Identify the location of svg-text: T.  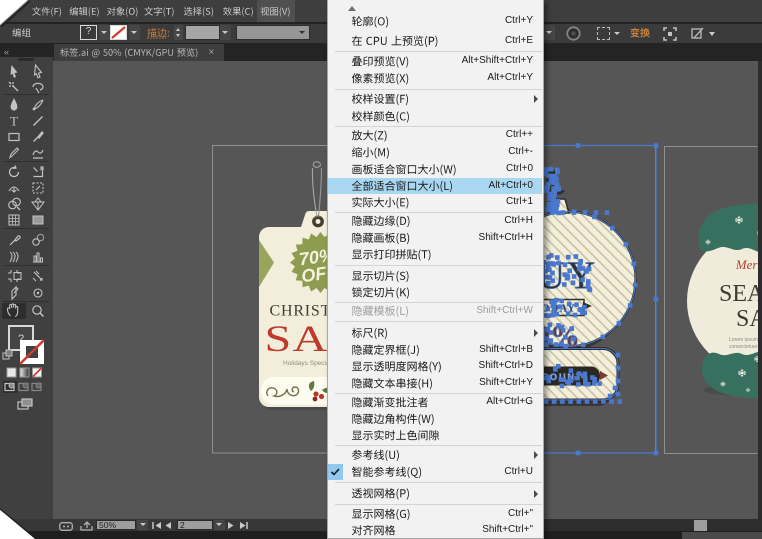
(14, 121).